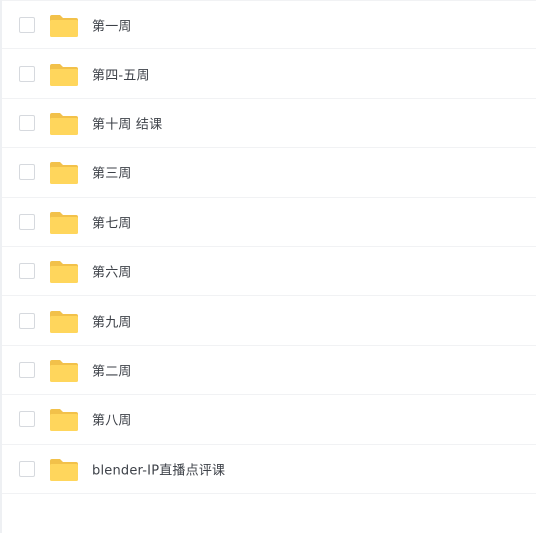 This screenshot has width=536, height=533. What do you see at coordinates (158, 468) in the screenshot?
I see `file-name: blender-IP直播点评课` at bounding box center [158, 468].